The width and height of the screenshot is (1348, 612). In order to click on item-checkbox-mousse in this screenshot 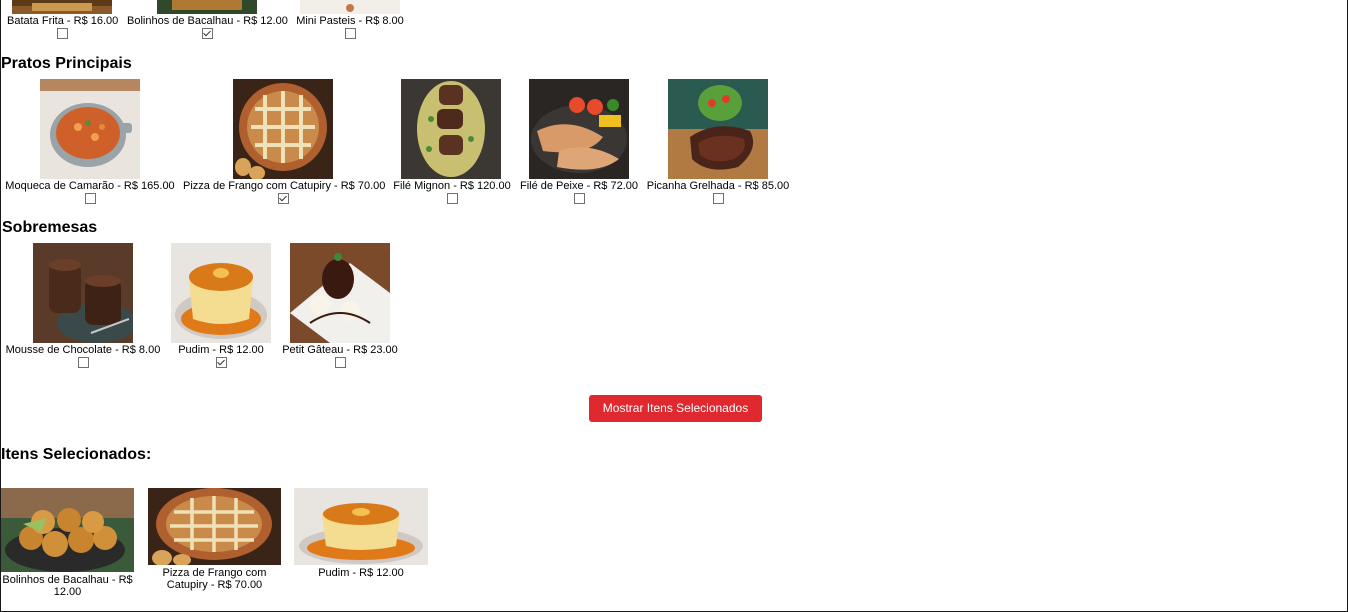, I will do `click(83, 362)`.